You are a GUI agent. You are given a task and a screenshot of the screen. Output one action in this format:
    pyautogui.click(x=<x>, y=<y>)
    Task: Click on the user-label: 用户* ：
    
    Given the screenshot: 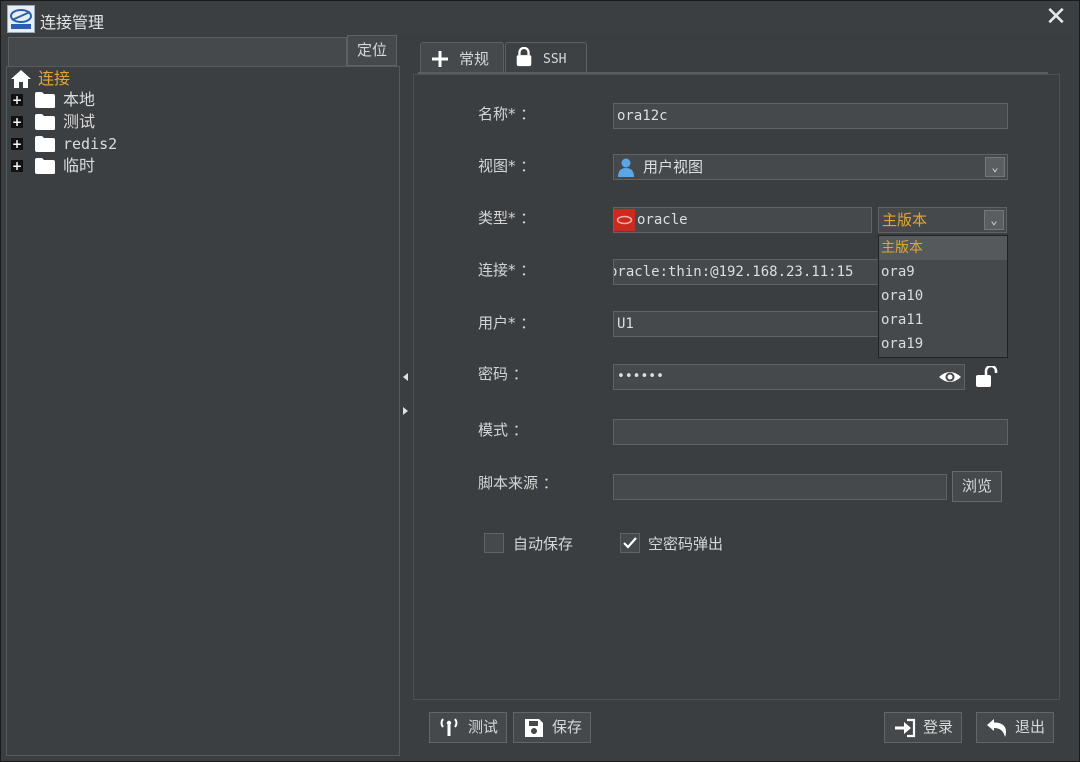 What is the action you would take?
    pyautogui.click(x=507, y=323)
    